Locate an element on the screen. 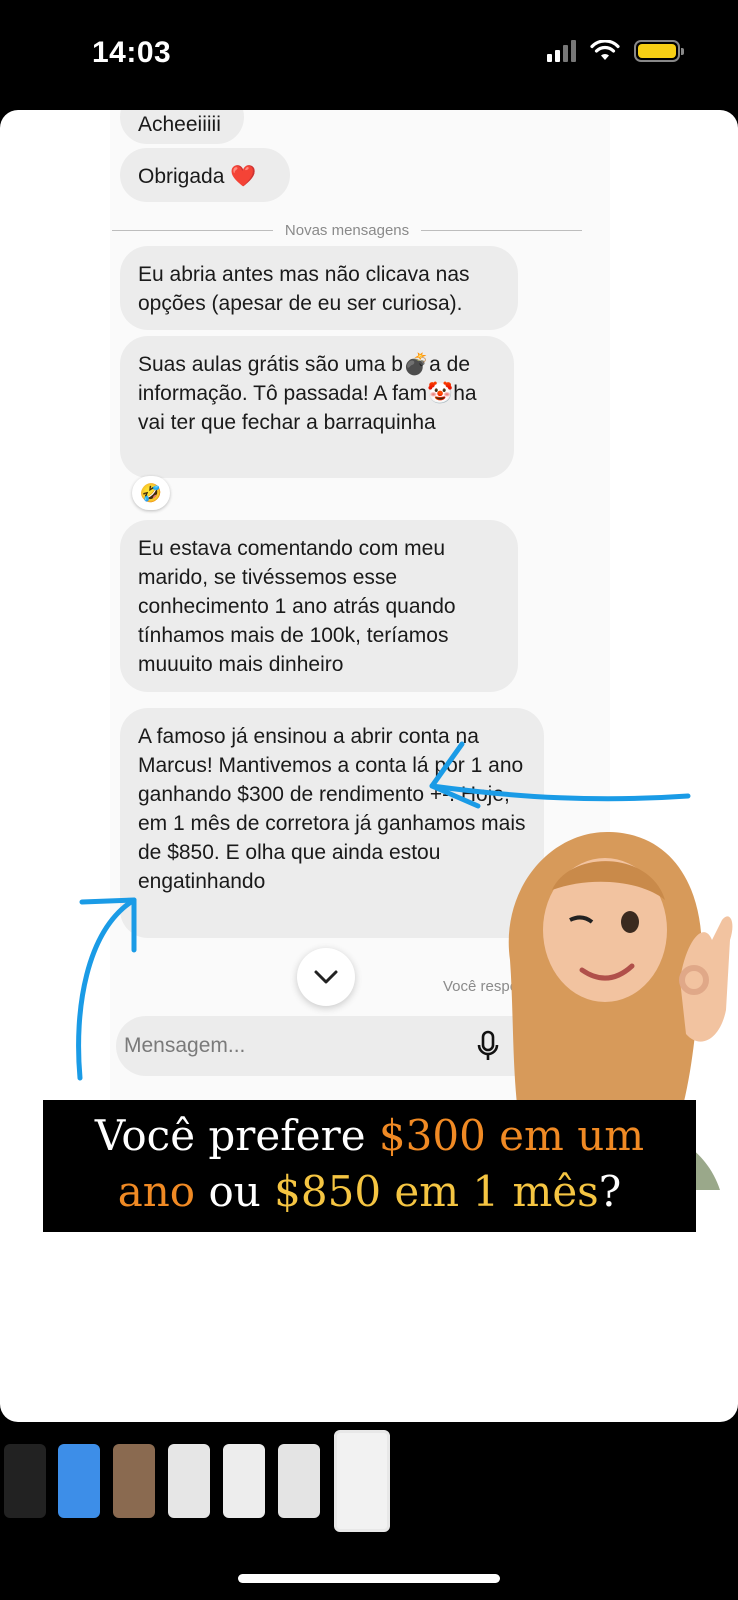 This screenshot has height=1600, width=738. story-thumbnails is located at coordinates (369, 1481).